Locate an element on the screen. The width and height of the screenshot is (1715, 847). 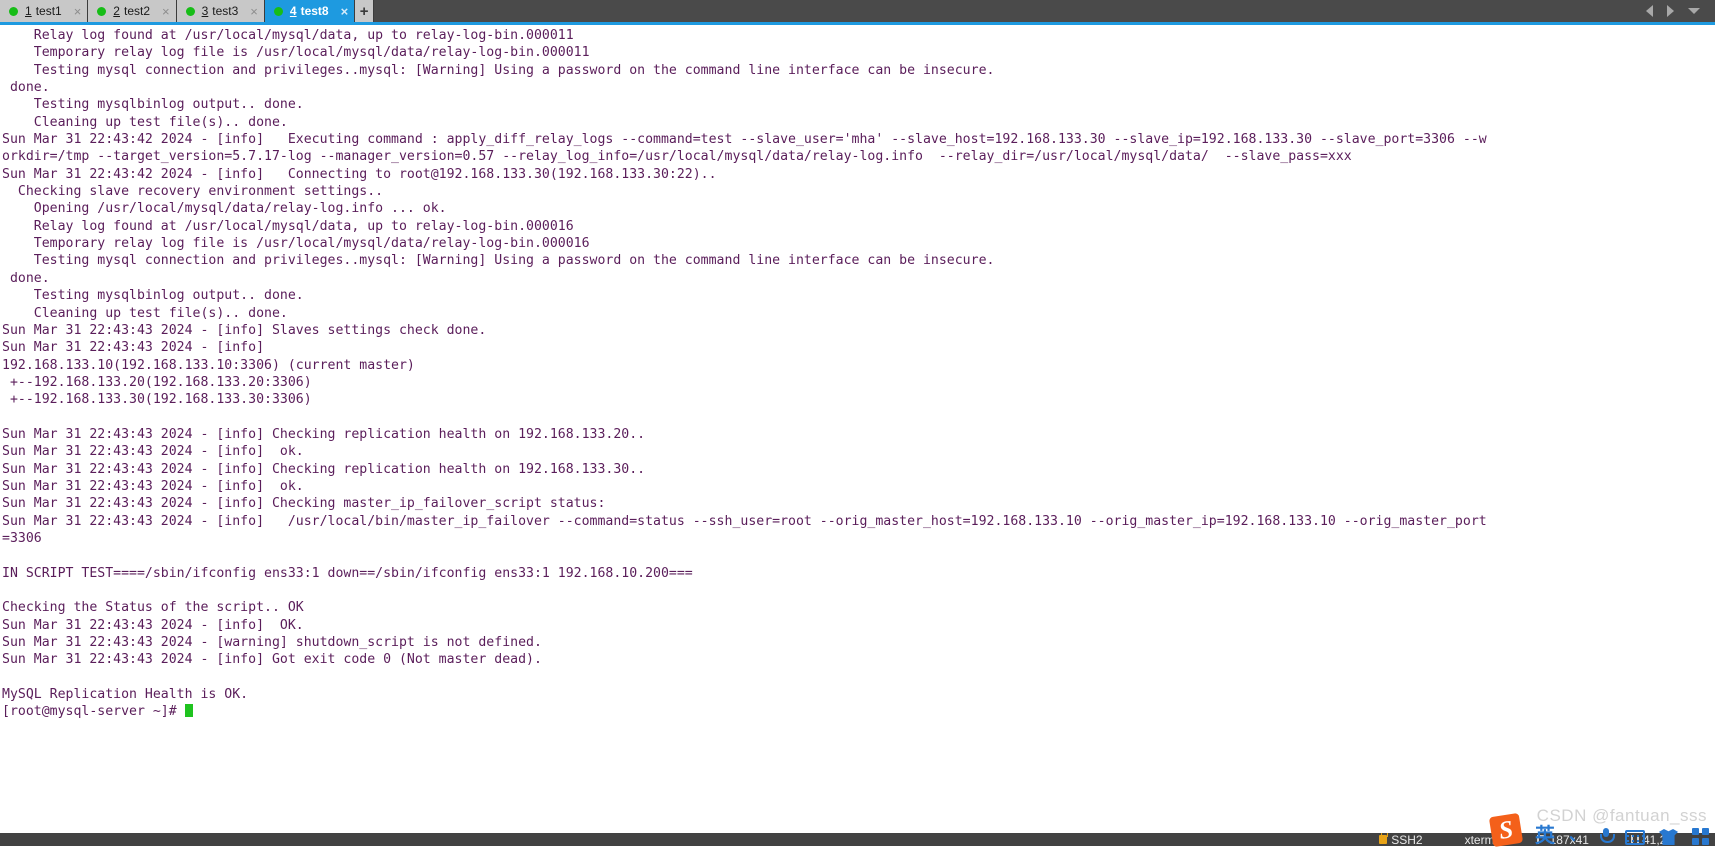
terminal-line: Sun Mar 31 22:43:43 2024 - [info] OK. is located at coordinates (858, 625).